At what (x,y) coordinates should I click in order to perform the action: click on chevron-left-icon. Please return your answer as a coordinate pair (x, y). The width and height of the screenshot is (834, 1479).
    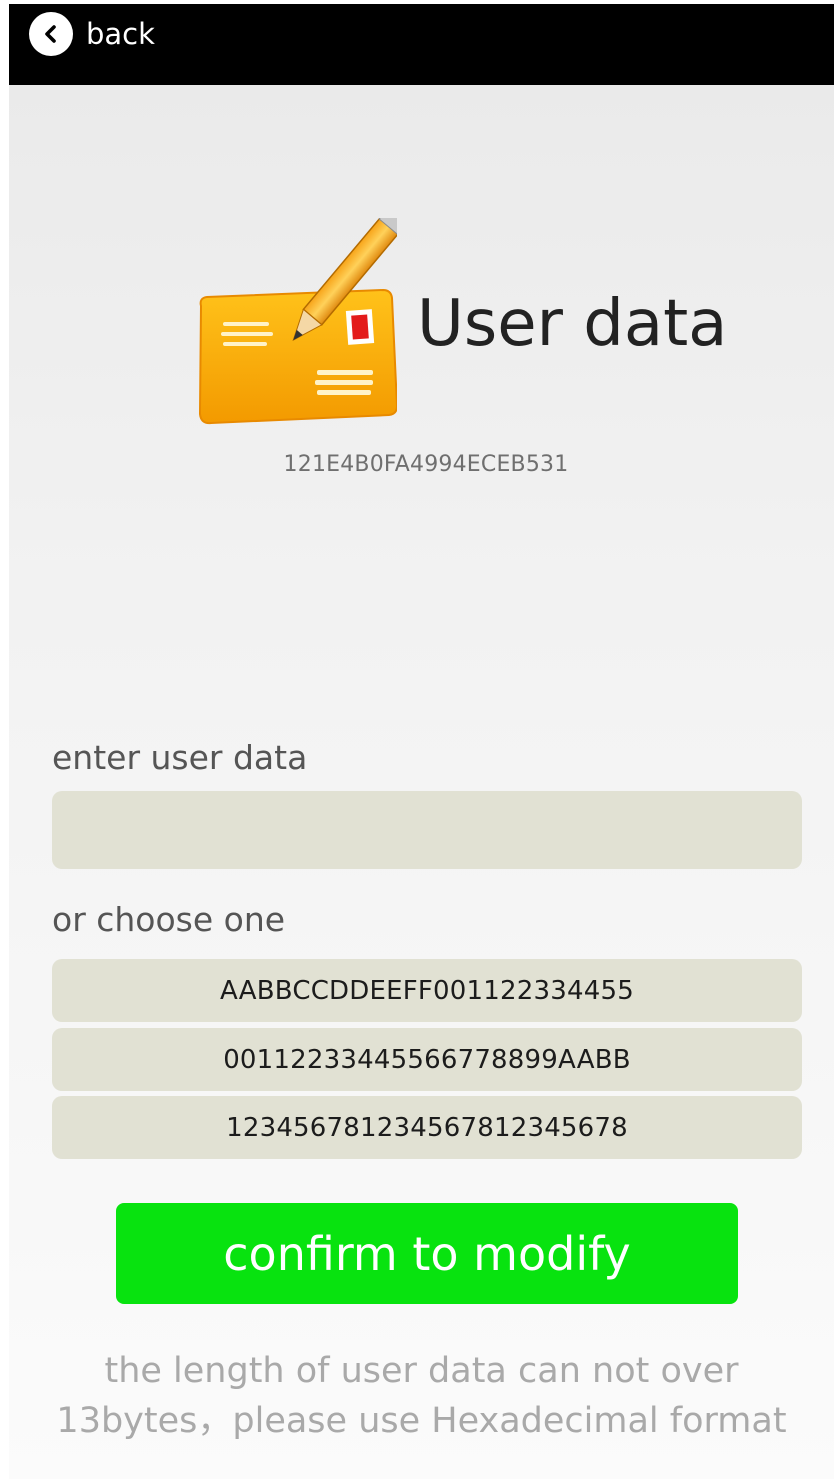
    Looking at the image, I should click on (51, 34).